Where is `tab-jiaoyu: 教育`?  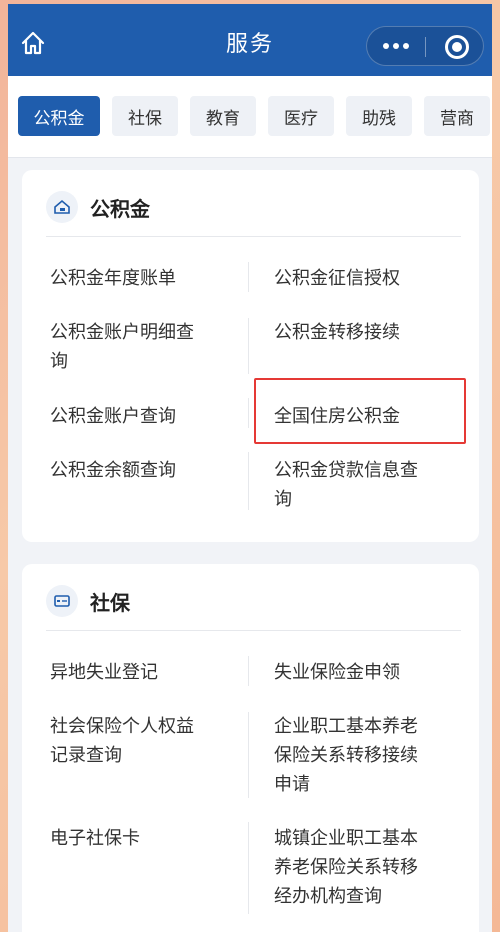
tab-jiaoyu: 教育 is located at coordinates (223, 116).